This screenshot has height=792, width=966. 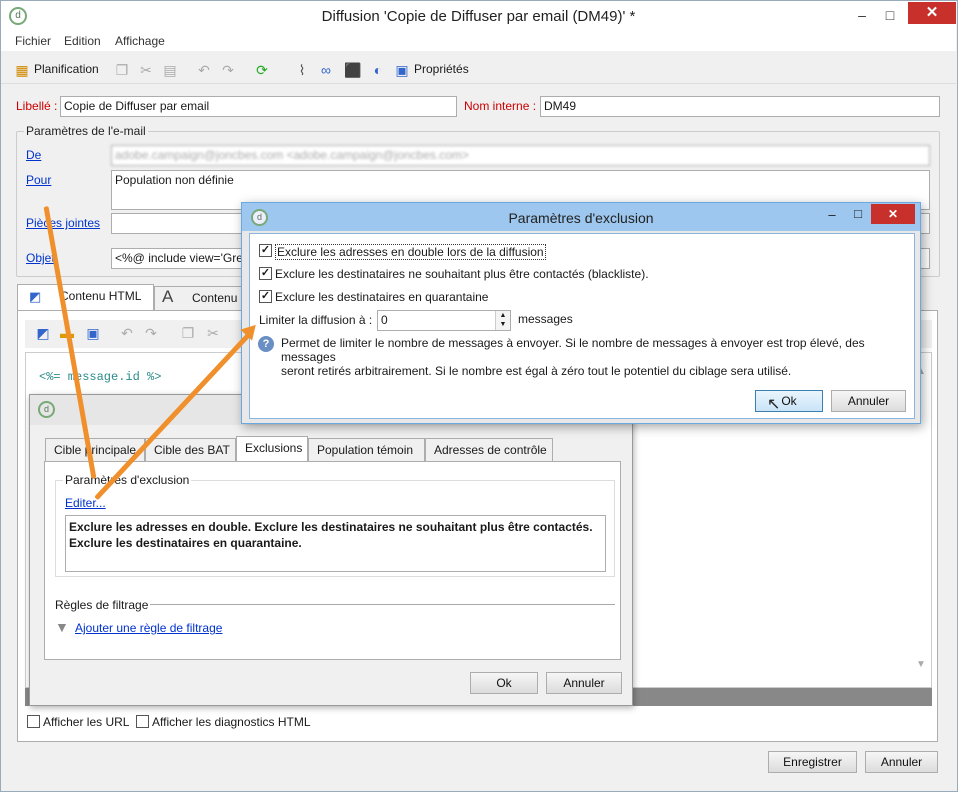 What do you see at coordinates (832, 214) in the screenshot?
I see `dialog-minimize-button: –` at bounding box center [832, 214].